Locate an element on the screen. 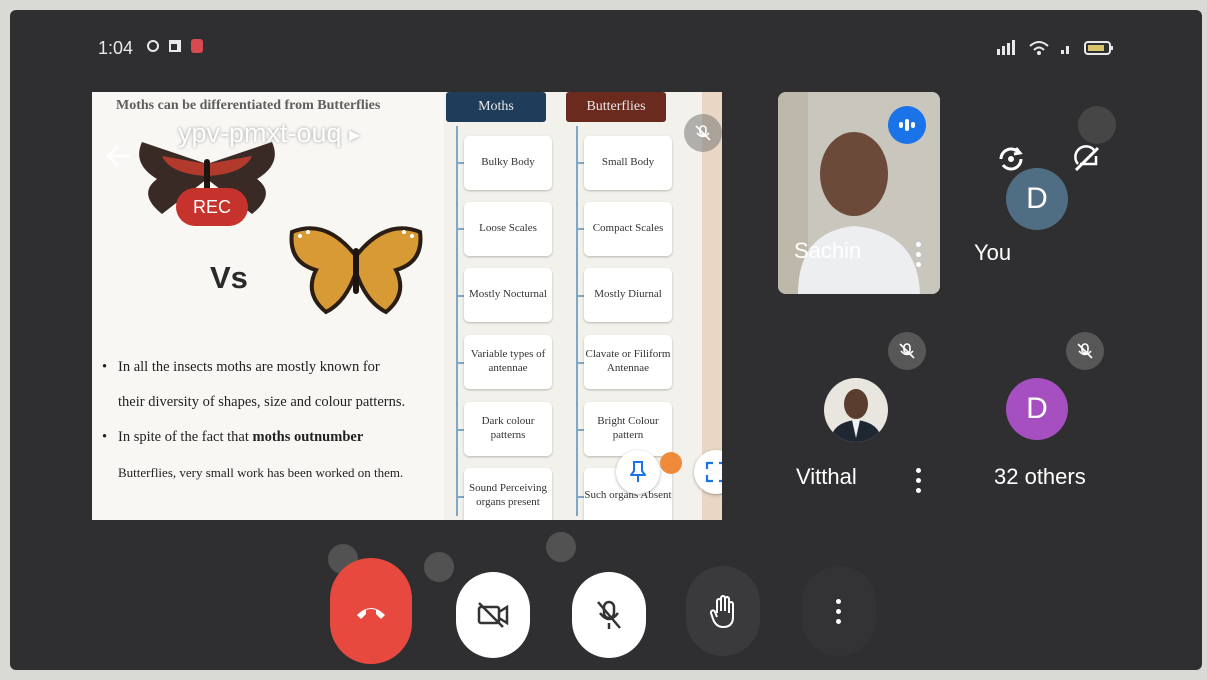 The height and width of the screenshot is (680, 1207). participant-name-you: You is located at coordinates (993, 252).